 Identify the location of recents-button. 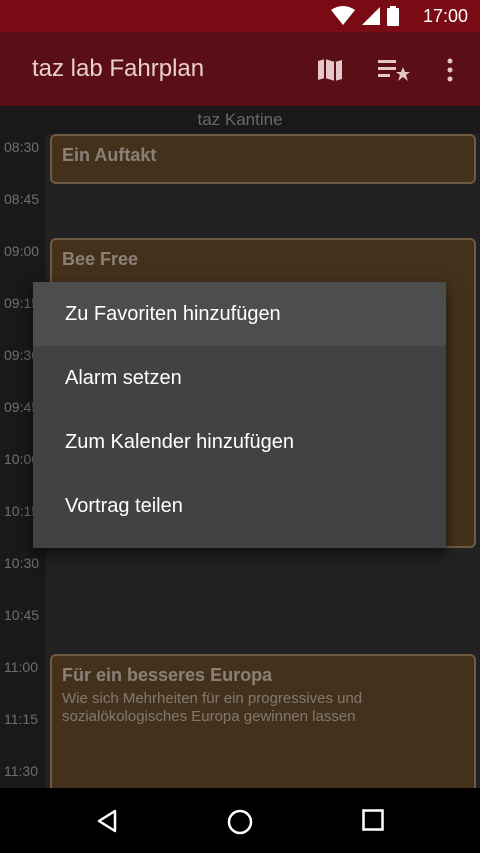
(373, 821).